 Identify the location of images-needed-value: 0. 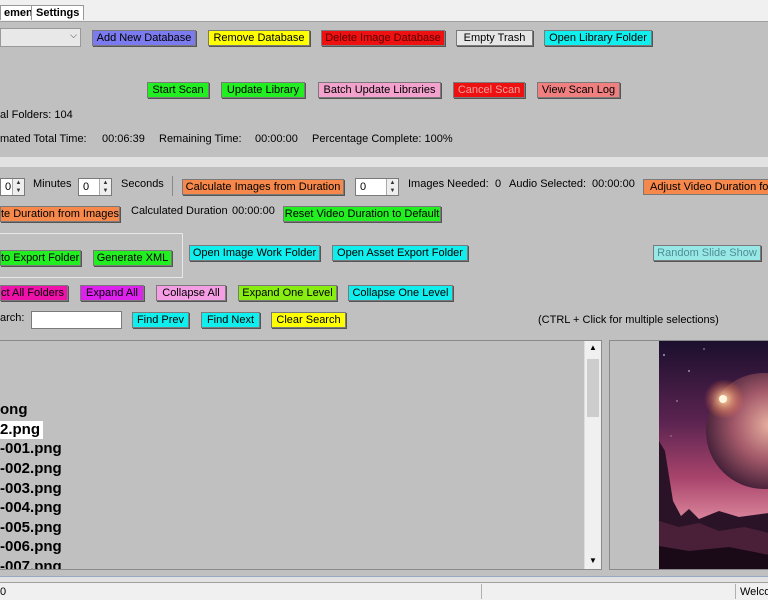
(498, 184).